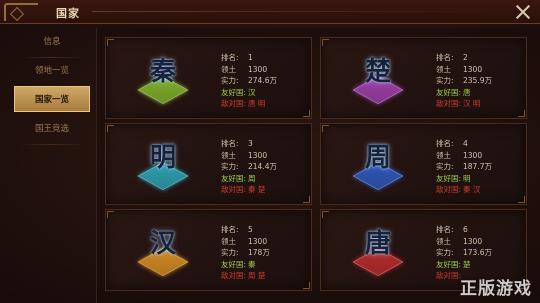 The height and width of the screenshot is (303, 540). I want to click on rank-value: 3, so click(250, 143).